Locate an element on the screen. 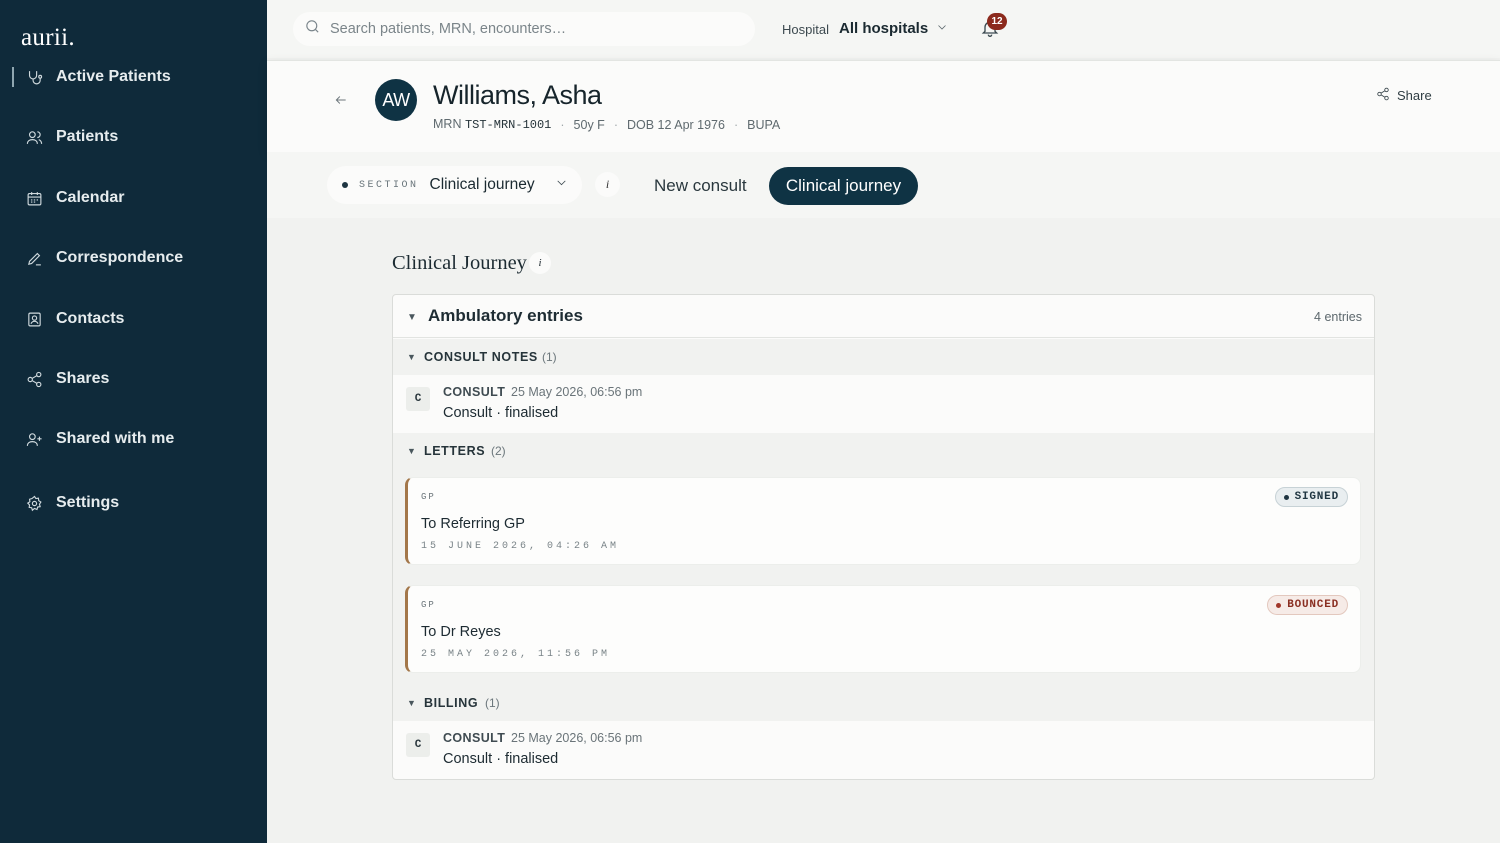  tab-new-consult: New consult is located at coordinates (700, 186).